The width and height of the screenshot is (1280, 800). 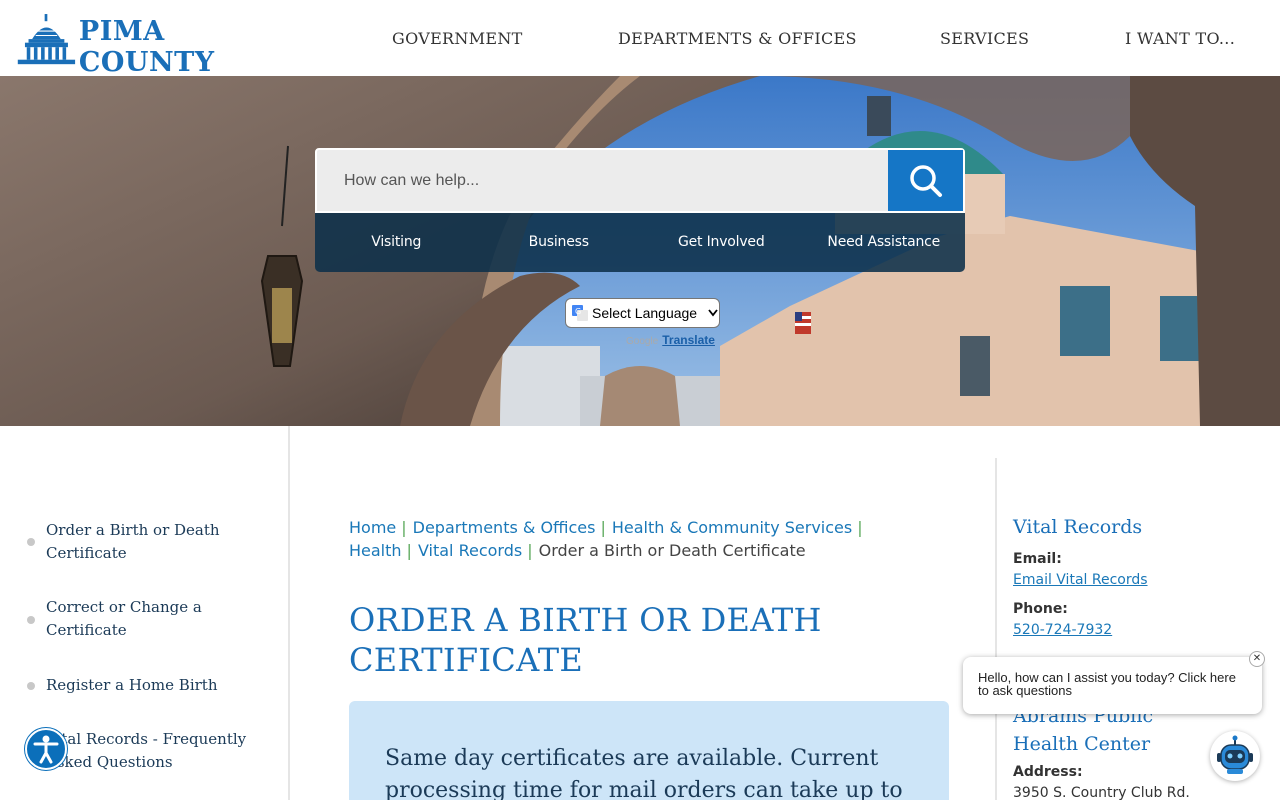 I want to click on quicklink-get-involved: Get Involved, so click(x=721, y=242).